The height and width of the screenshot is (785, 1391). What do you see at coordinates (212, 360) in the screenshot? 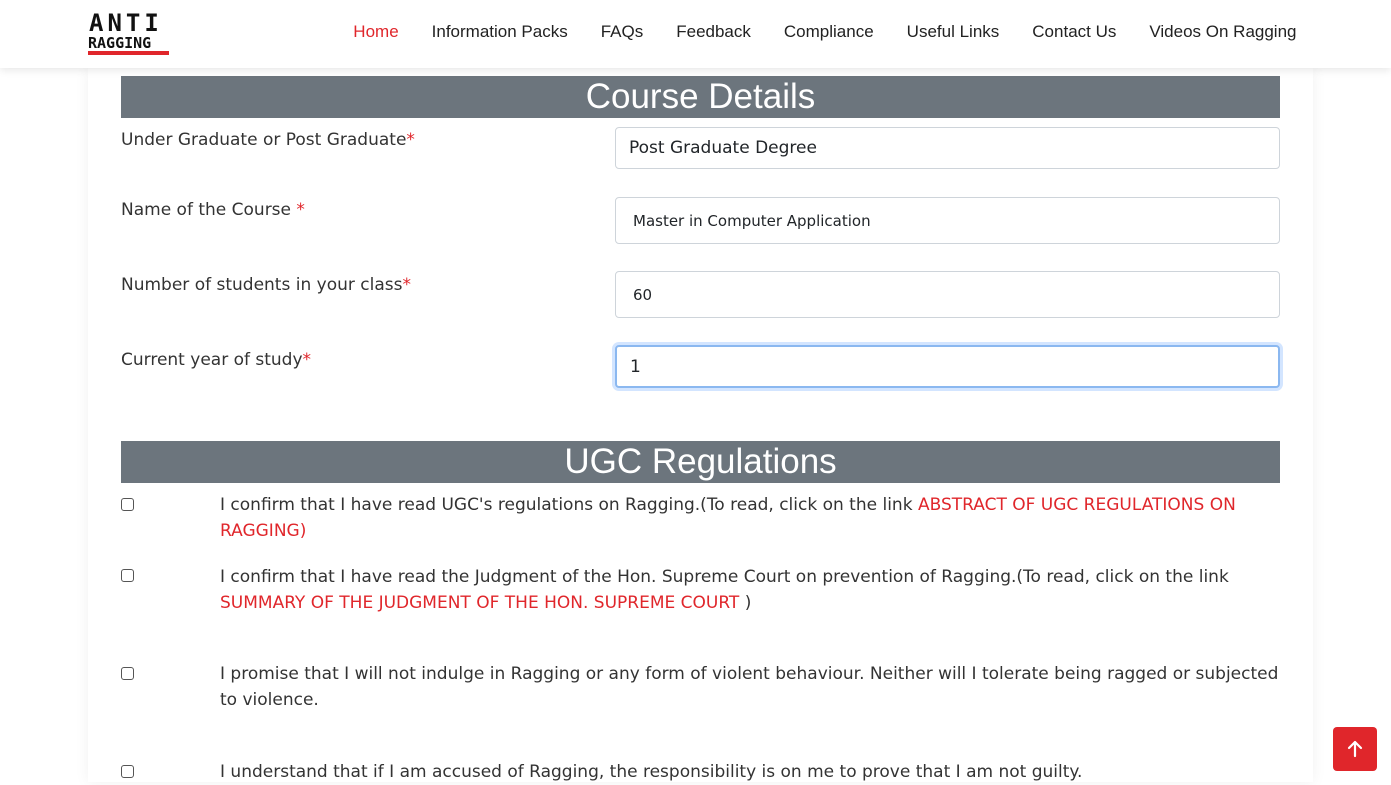
I see `year-of-study-label-text: Current year of study` at bounding box center [212, 360].